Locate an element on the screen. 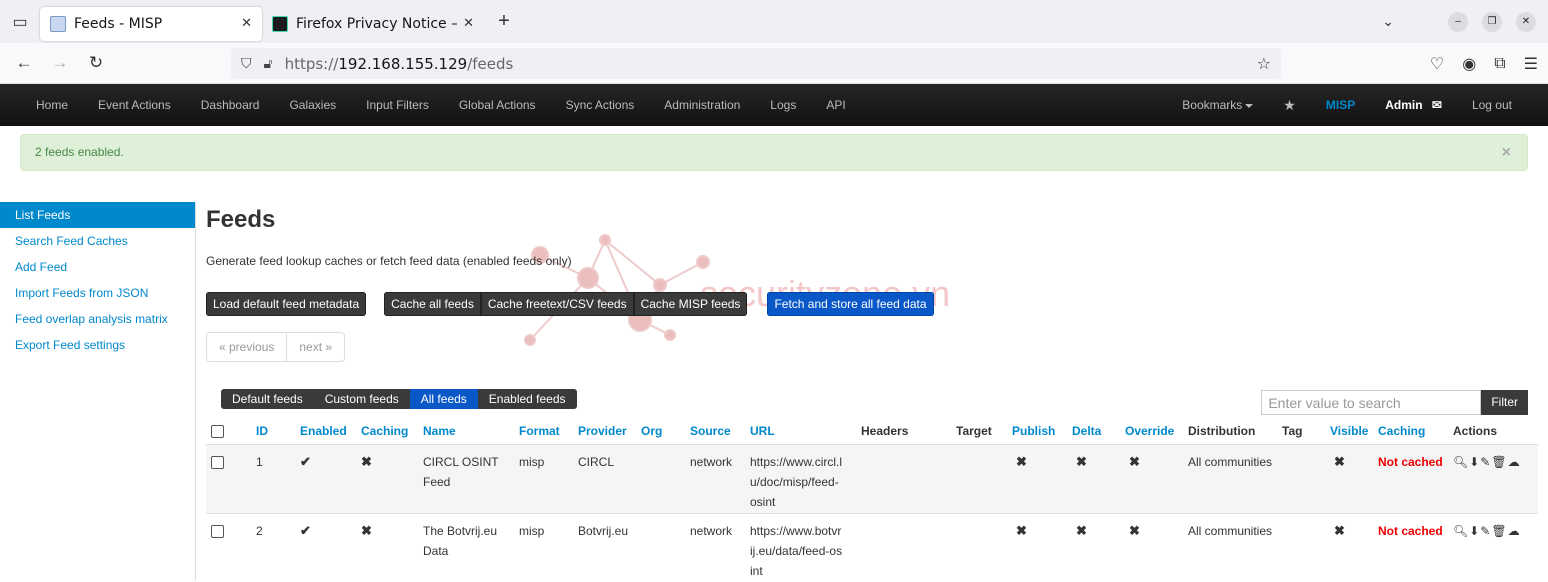  nav-api: API is located at coordinates (835, 105).